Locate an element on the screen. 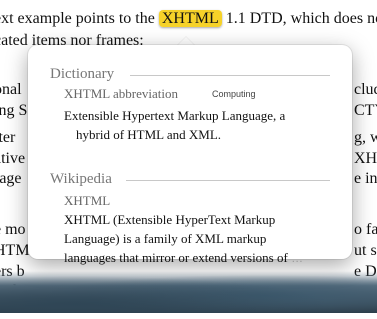 Image resolution: width=377 pixels, height=319 pixels. document-fragment-right: e in is located at coordinates (365, 178).